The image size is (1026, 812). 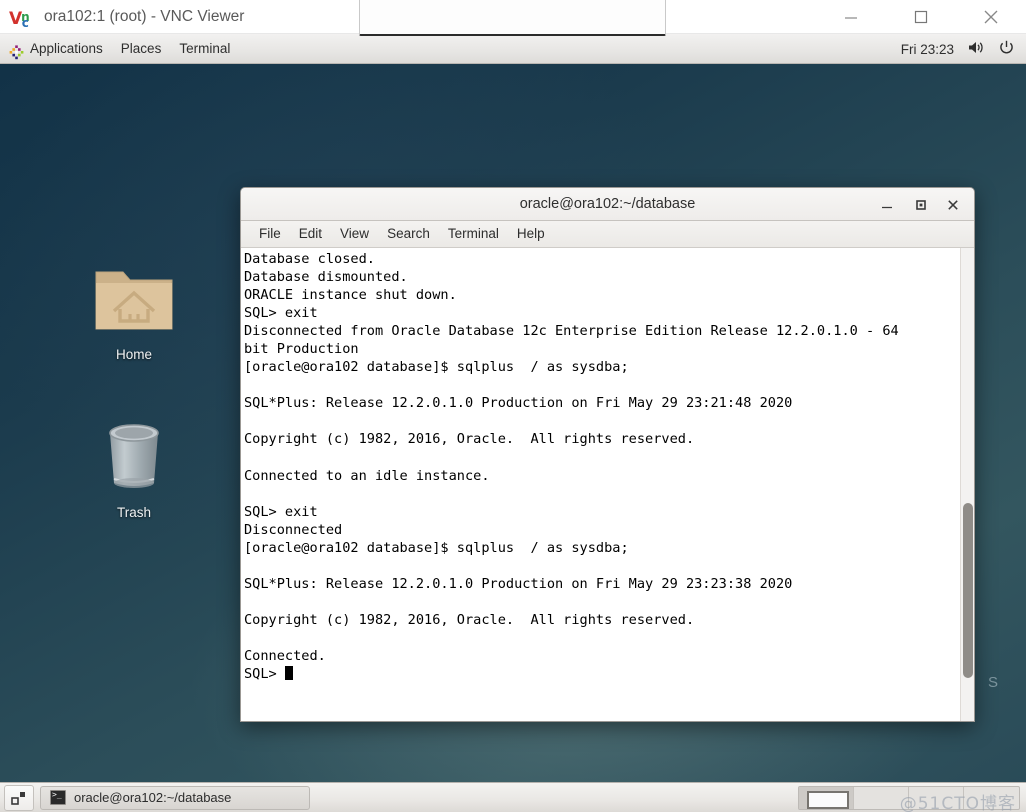 I want to click on desktop-icon-trash: Trash, so click(x=134, y=469).